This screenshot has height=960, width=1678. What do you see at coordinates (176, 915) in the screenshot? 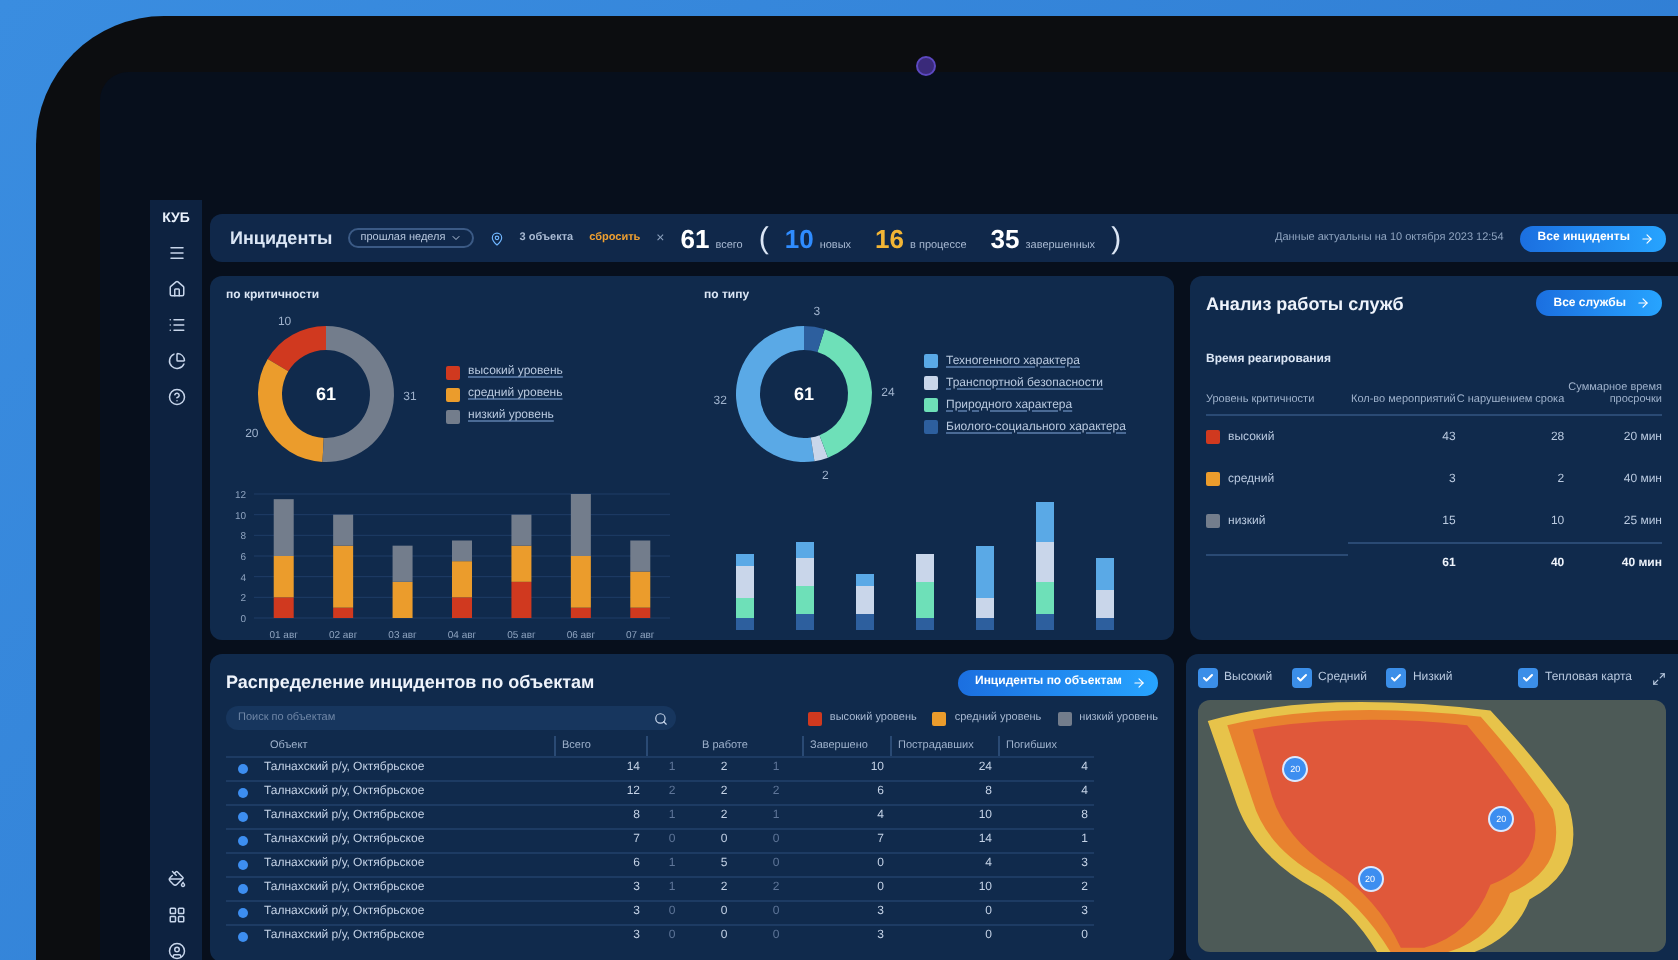
I see `grid-icon` at bounding box center [176, 915].